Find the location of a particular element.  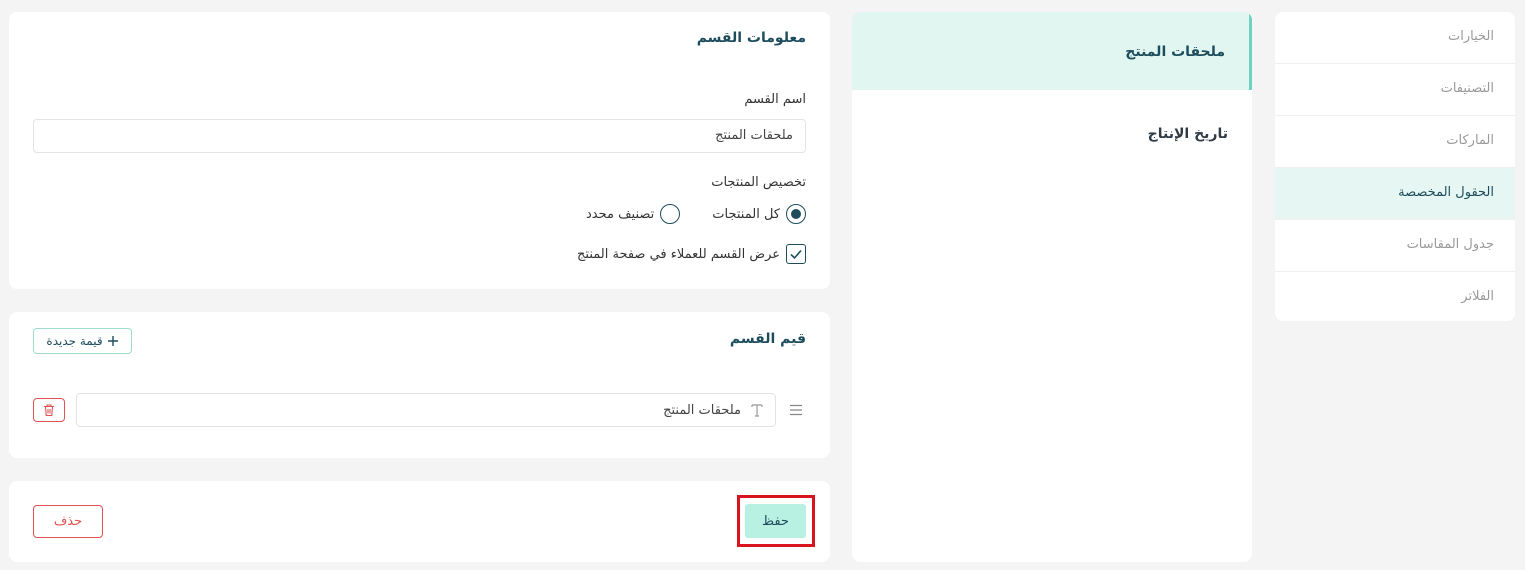

radio-all-products: كل المنتجات is located at coordinates (759, 214).